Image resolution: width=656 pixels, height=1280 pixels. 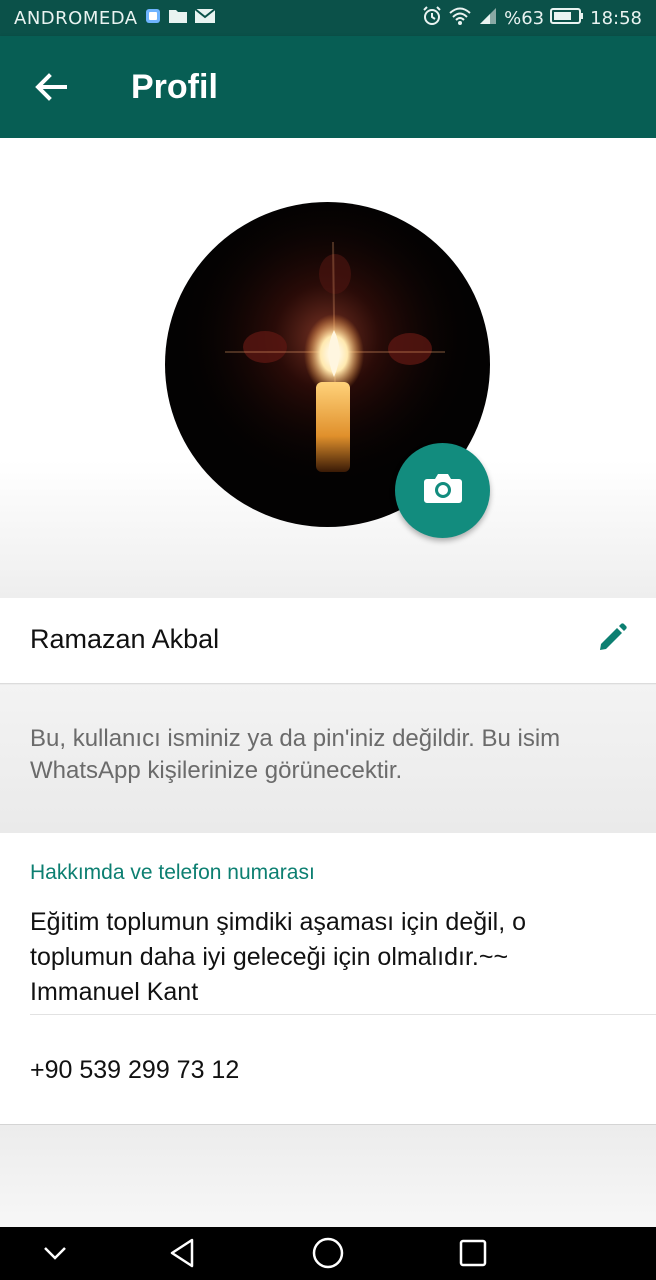 What do you see at coordinates (125, 639) in the screenshot?
I see `profile-name: Ramazan Akbal` at bounding box center [125, 639].